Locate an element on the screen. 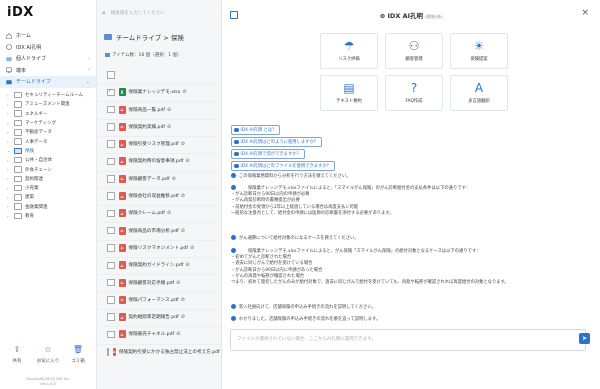  suggestion-chip: IDX AI孔明はどのように使用しますか？ is located at coordinates (277, 142).